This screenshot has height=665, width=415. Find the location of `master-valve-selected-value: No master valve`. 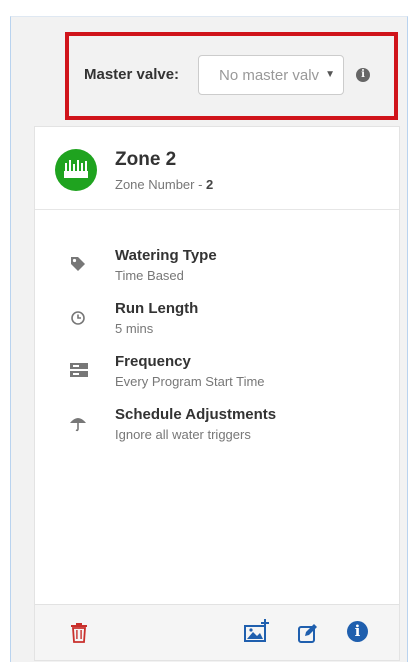

master-valve-selected-value: No master valve is located at coordinates (269, 75).